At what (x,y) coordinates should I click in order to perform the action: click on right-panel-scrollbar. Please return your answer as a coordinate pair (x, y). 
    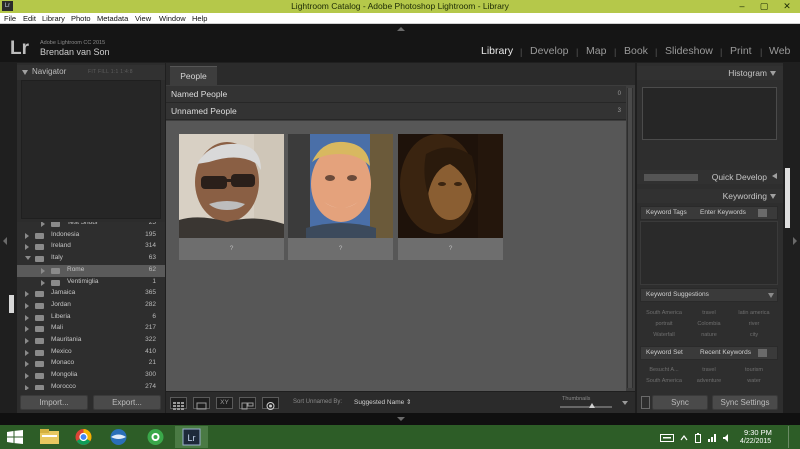
    Looking at the image, I should click on (787, 198).